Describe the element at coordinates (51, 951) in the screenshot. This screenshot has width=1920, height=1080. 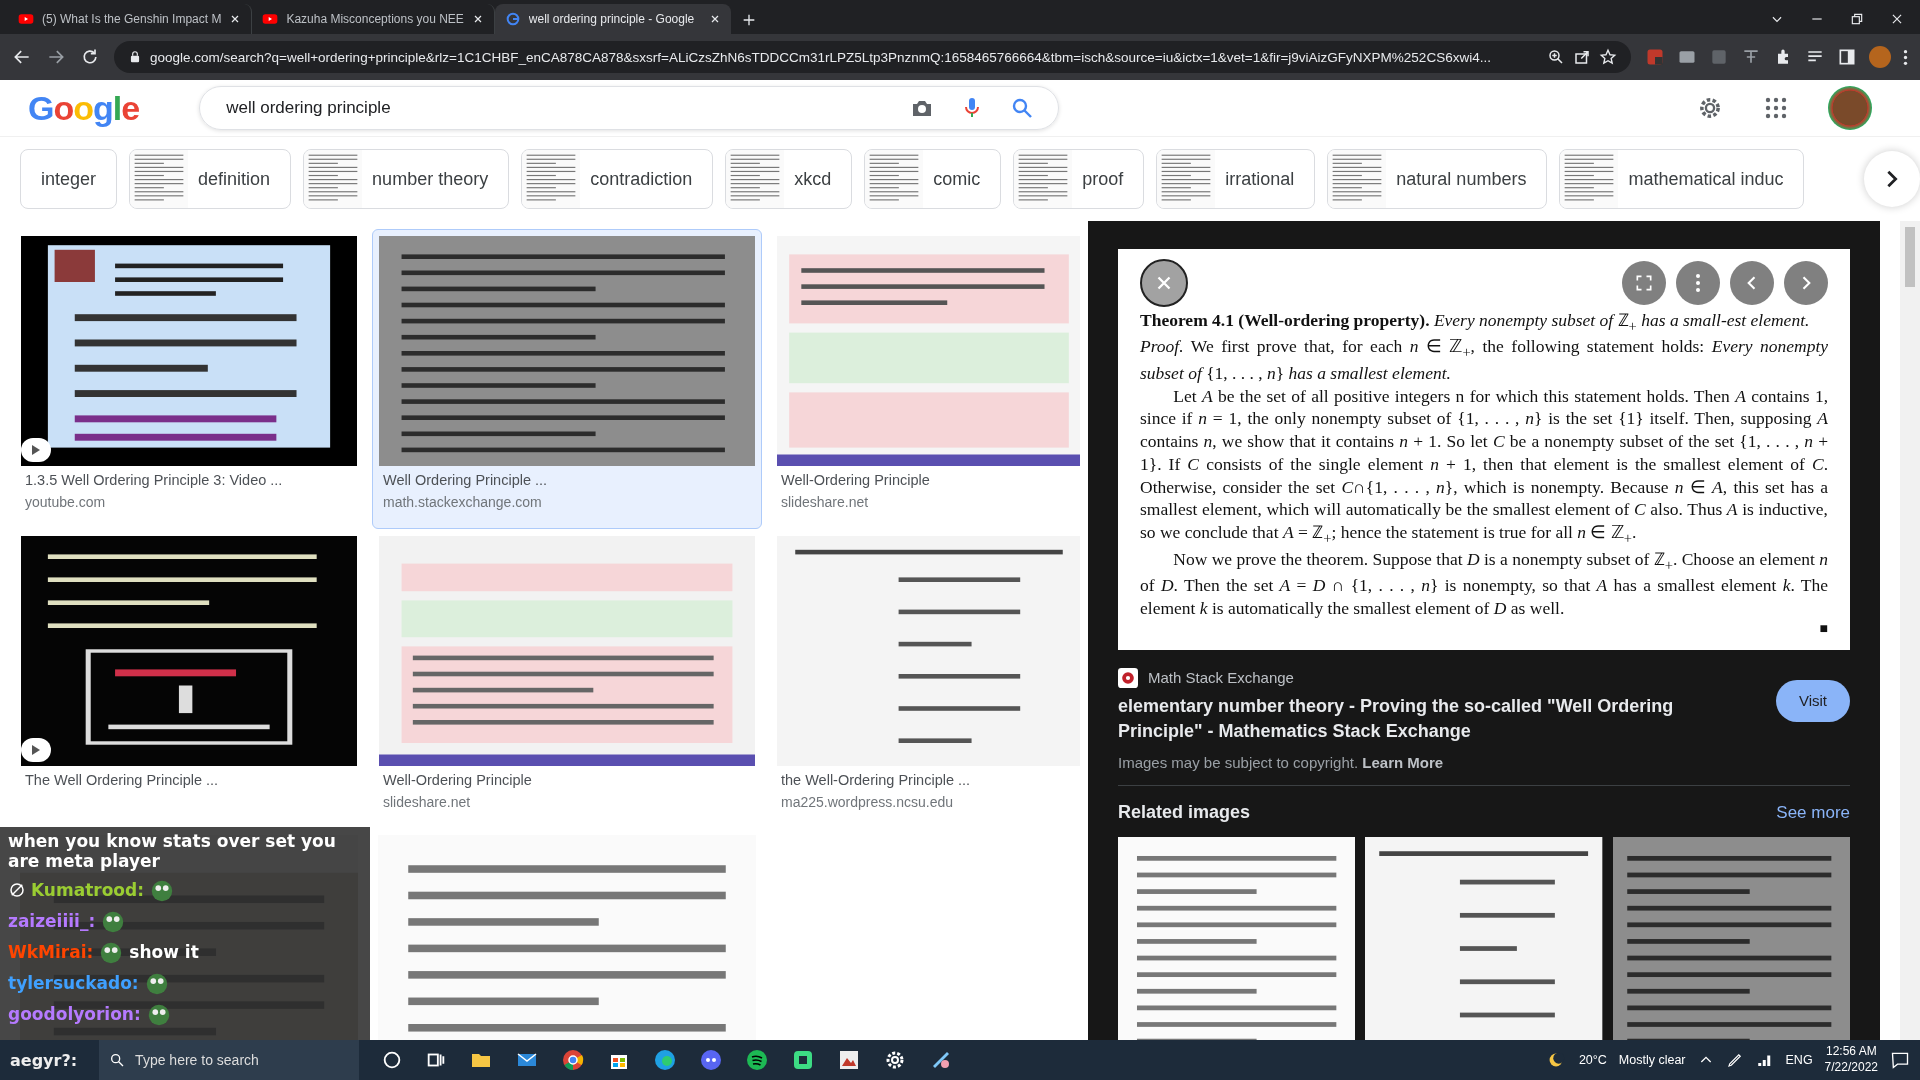
I see `chat-username: WkMirai:` at that location.